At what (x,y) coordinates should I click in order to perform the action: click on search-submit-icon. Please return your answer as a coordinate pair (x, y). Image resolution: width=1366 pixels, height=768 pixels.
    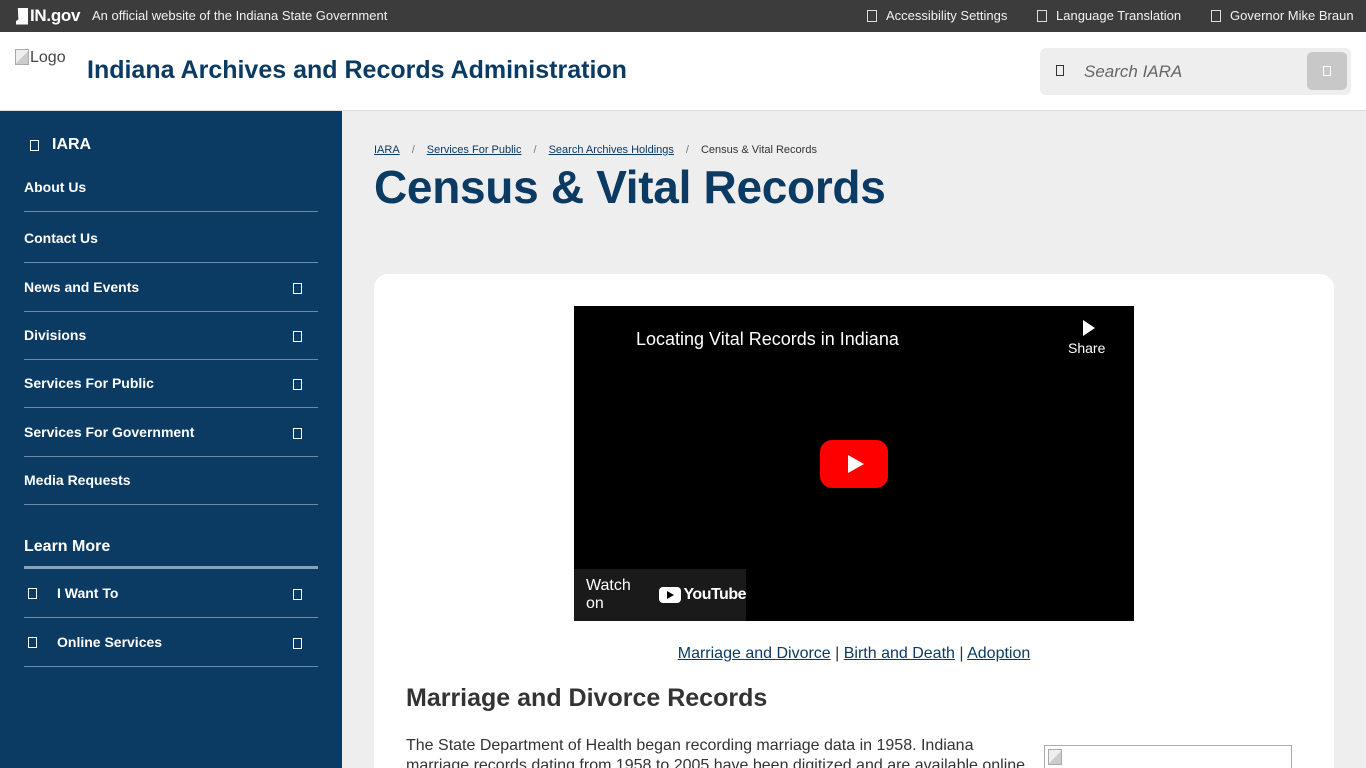
    Looking at the image, I should click on (1327, 71).